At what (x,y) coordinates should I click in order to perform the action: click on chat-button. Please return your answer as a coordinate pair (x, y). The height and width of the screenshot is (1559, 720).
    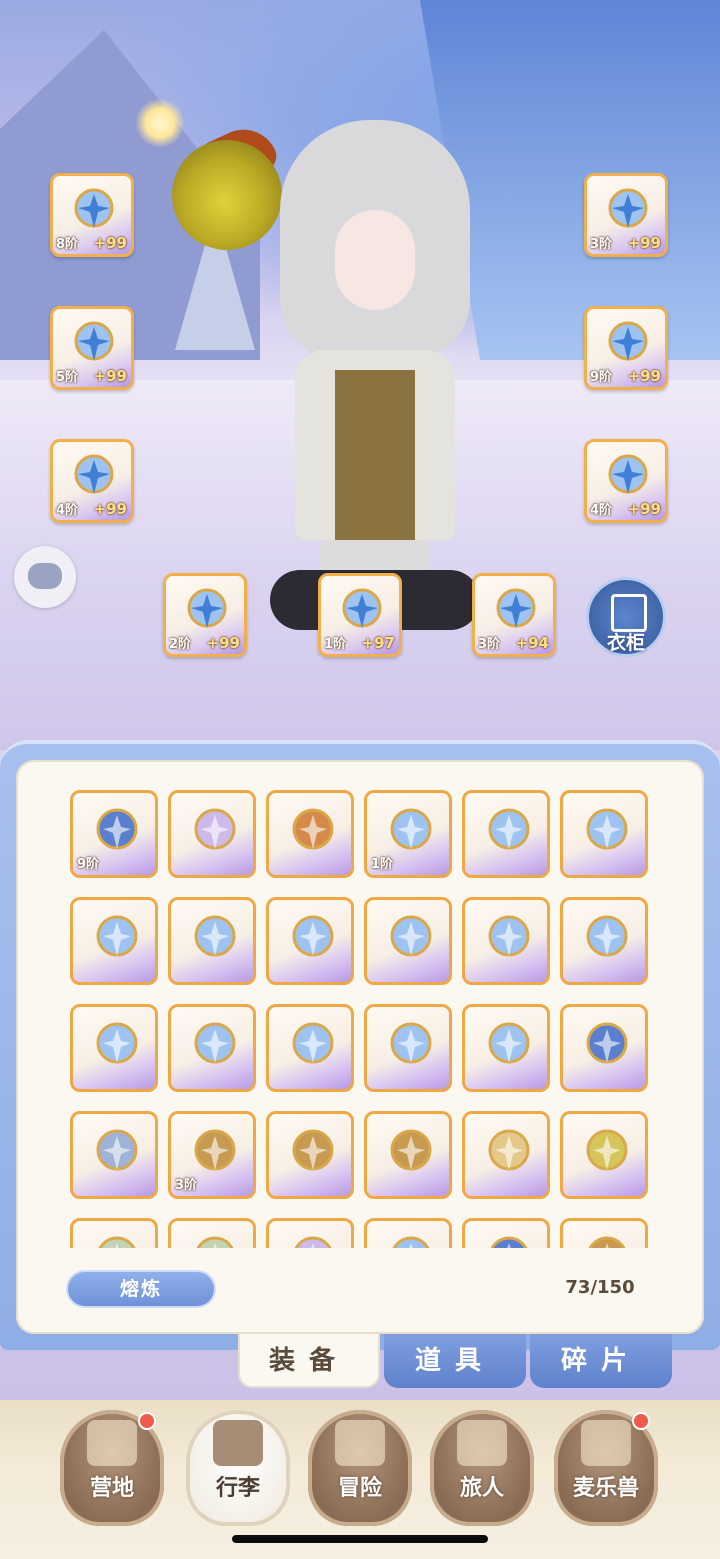
    Looking at the image, I should click on (45, 577).